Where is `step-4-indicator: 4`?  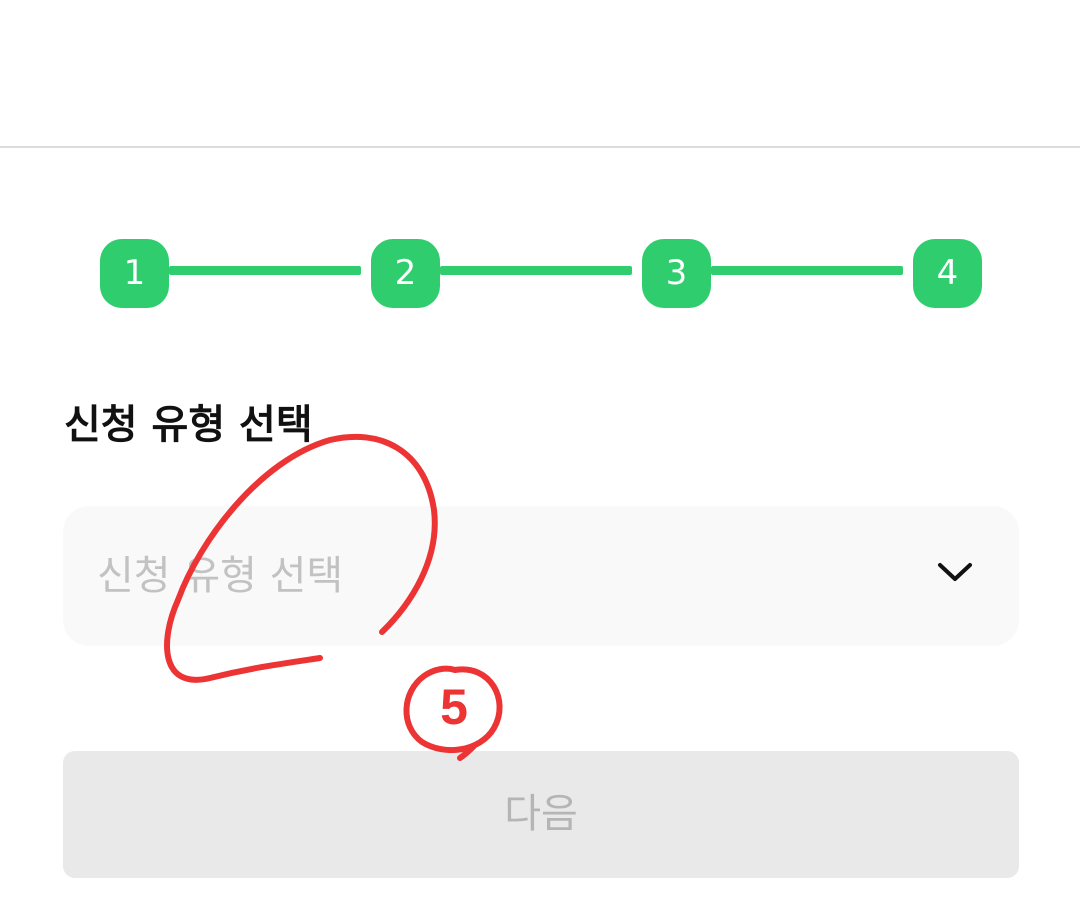
step-4-indicator: 4 is located at coordinates (947, 273).